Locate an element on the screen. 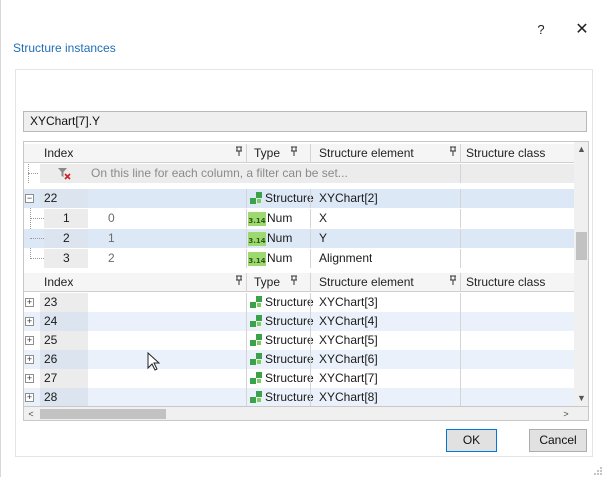 Image resolution: width=605 pixels, height=477 pixels. horizontal-scroll-thumb is located at coordinates (103, 414).